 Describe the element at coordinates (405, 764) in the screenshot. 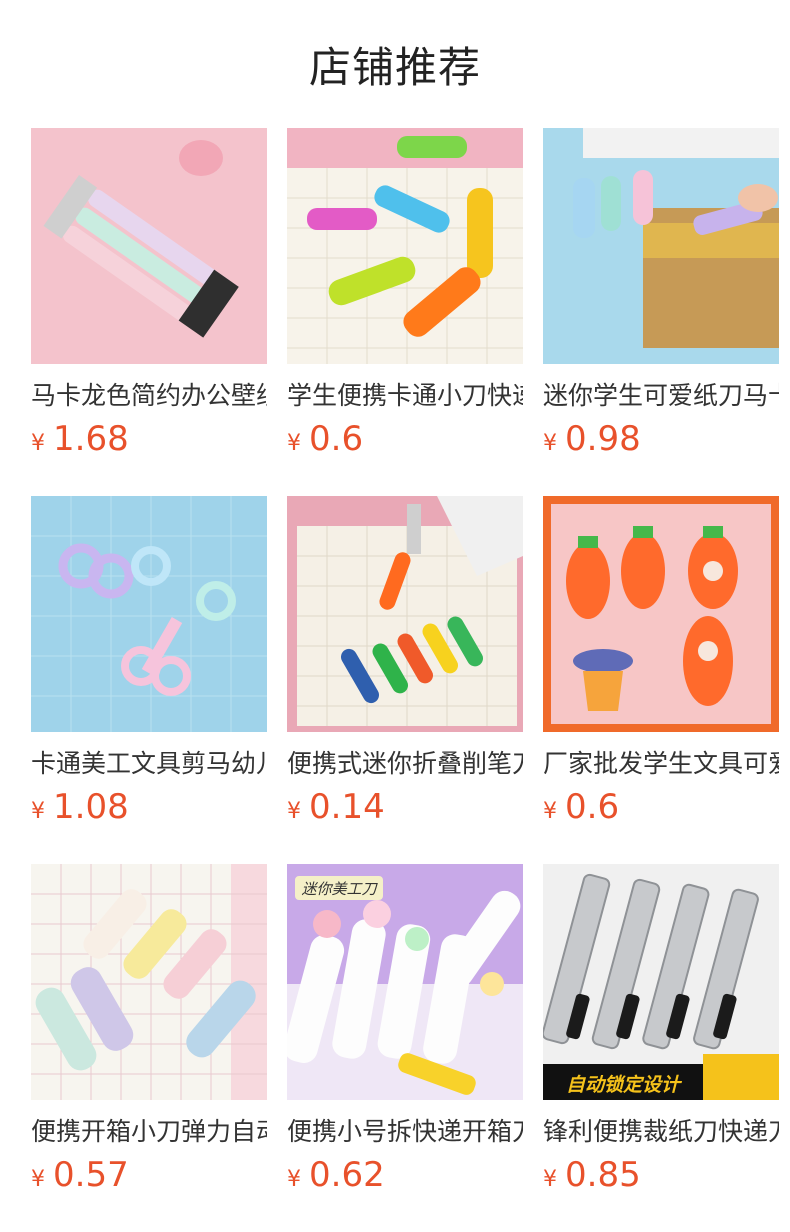

I see `product-name: 便携式迷你折叠削笔刀` at that location.